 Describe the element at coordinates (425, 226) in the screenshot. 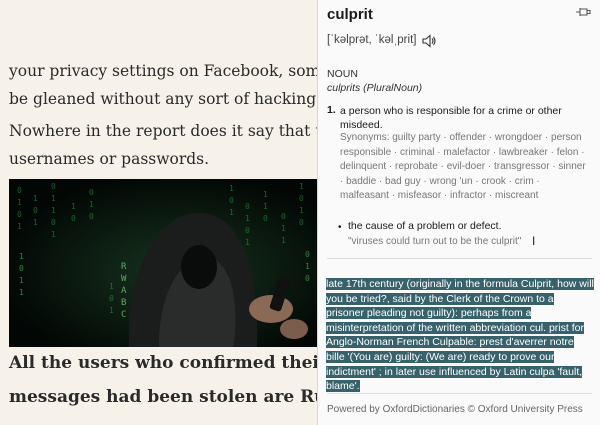

I see `sense-2-definition: the cause of a problem or defect.` at that location.